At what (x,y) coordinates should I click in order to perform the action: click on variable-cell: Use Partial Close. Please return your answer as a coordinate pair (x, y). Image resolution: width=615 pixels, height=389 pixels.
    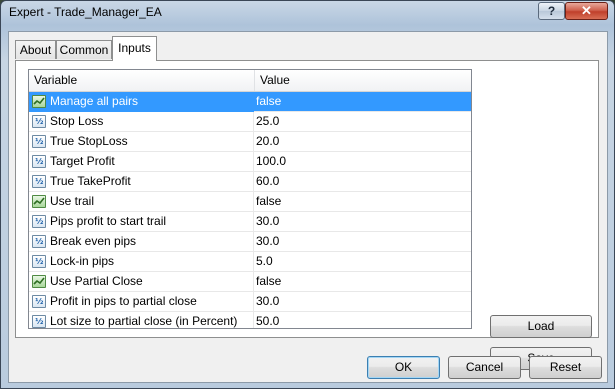
    Looking at the image, I should click on (141, 282).